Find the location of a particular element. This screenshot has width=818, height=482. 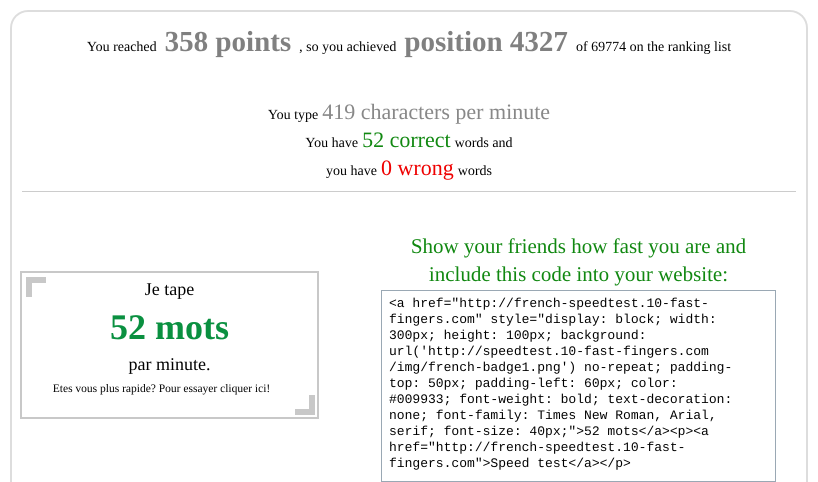

stat-text: You type is located at coordinates (293, 116).